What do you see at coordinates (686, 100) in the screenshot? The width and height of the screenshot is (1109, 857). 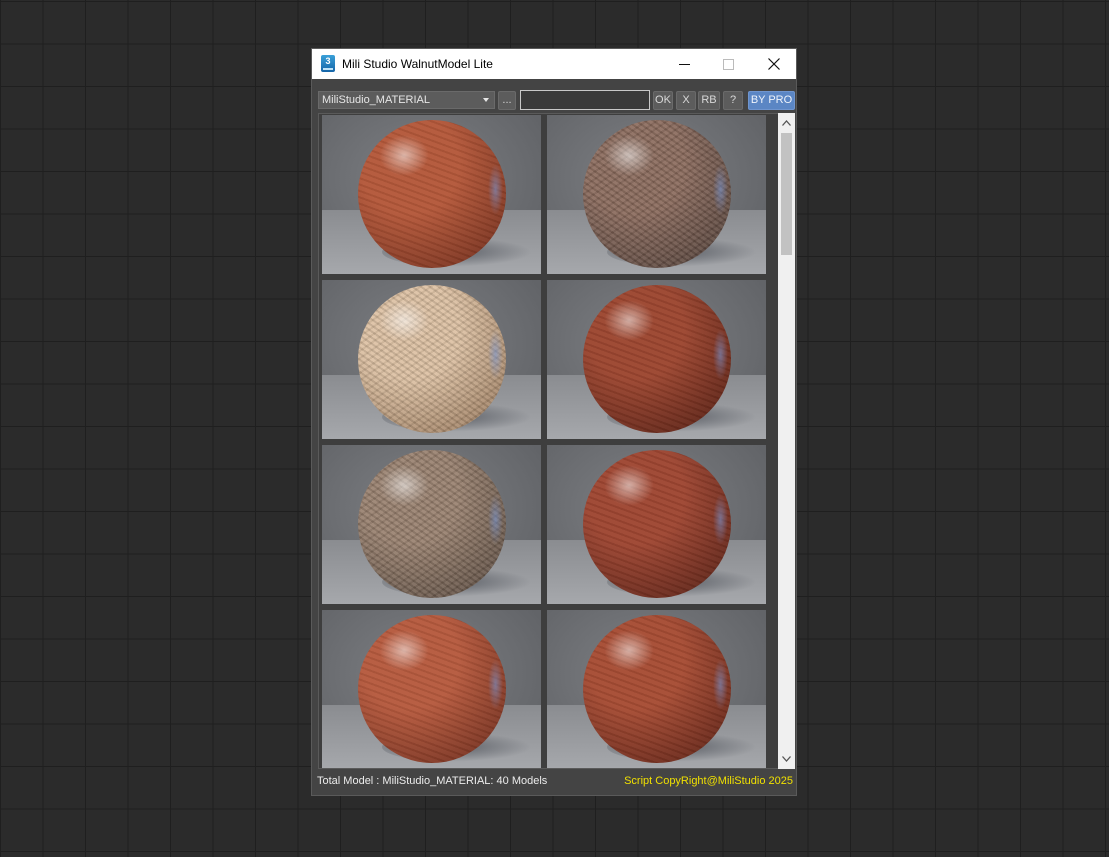 I see `clear-button: X` at bounding box center [686, 100].